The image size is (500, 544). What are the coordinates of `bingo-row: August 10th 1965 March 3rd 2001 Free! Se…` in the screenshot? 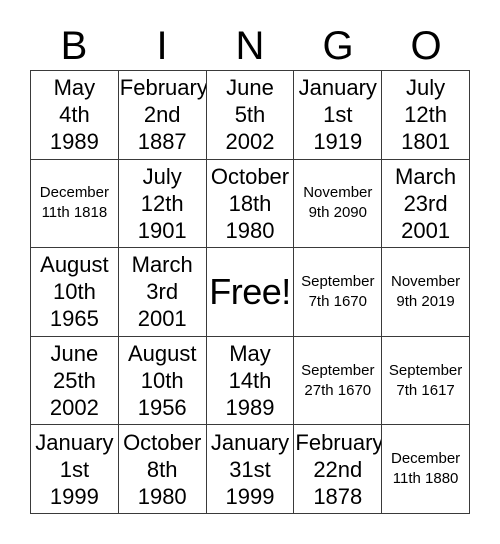 It's located at (250, 292).